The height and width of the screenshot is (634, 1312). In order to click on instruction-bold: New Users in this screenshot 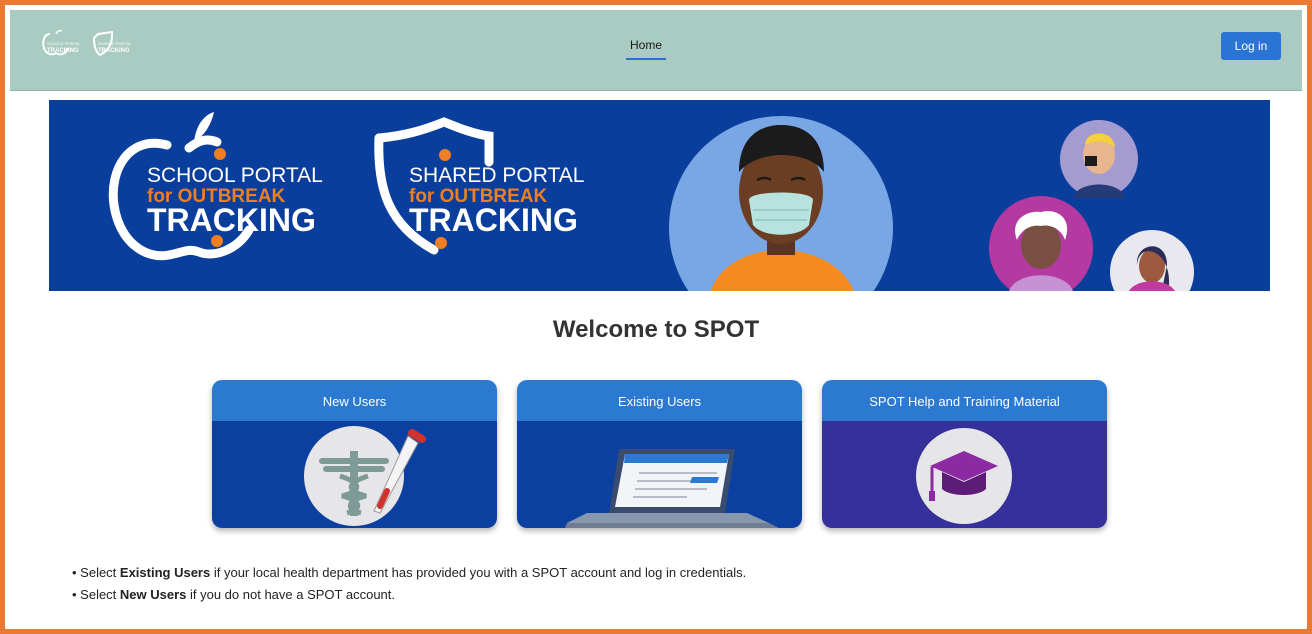, I will do `click(153, 594)`.